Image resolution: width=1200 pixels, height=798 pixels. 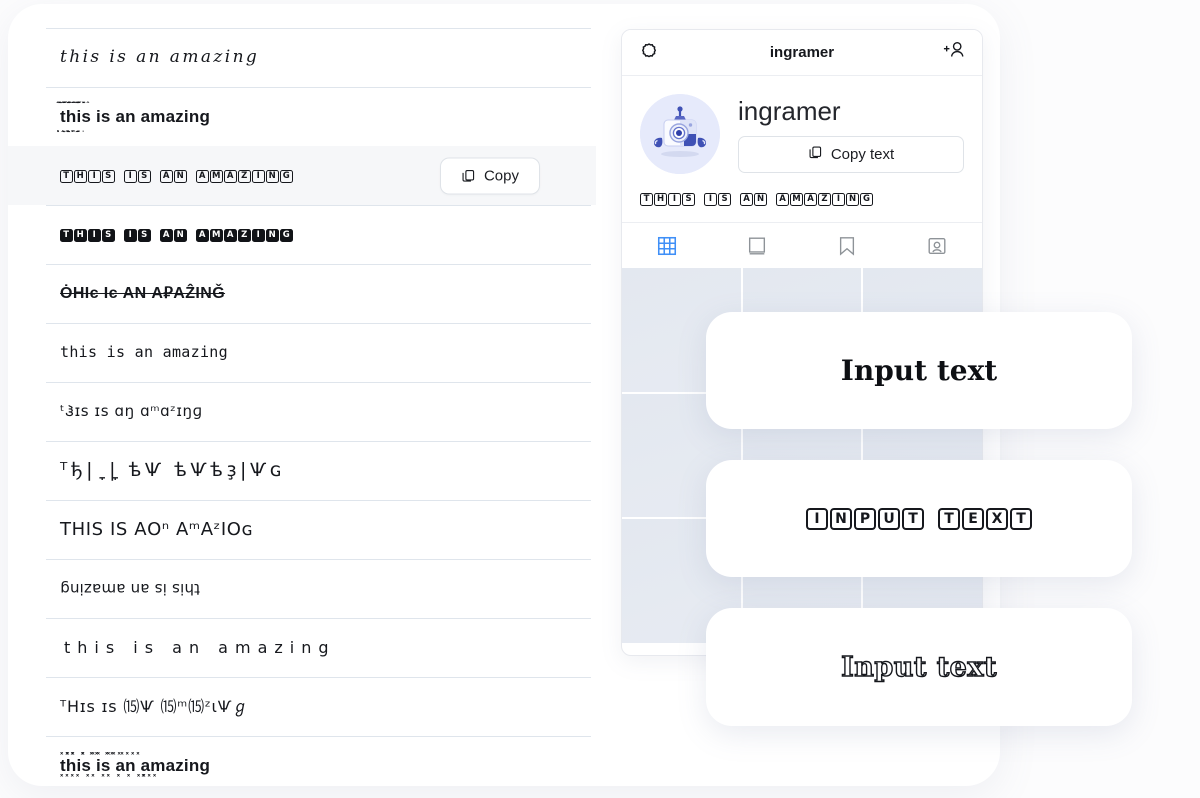 I want to click on add-person-icon, so click(x=954, y=52).